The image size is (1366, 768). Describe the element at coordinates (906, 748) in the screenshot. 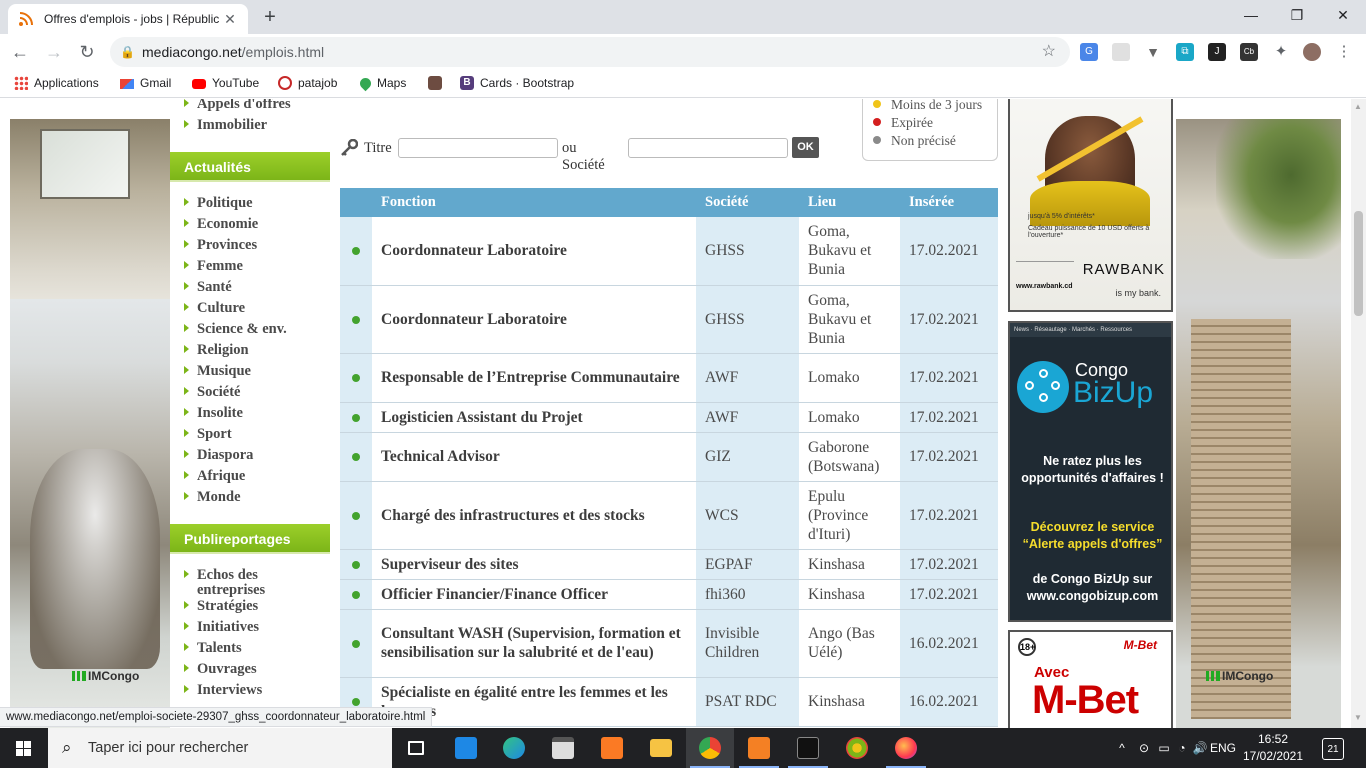

I see `firefox-app` at that location.